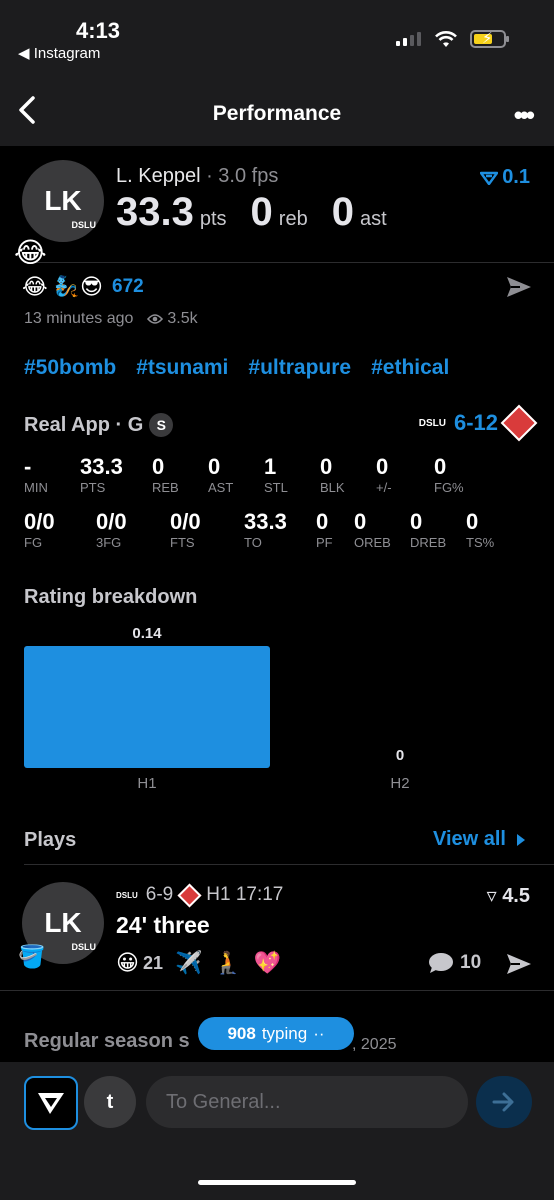 This screenshot has height=1200, width=554. I want to click on stat-pf: 0 PF, so click(324, 529).